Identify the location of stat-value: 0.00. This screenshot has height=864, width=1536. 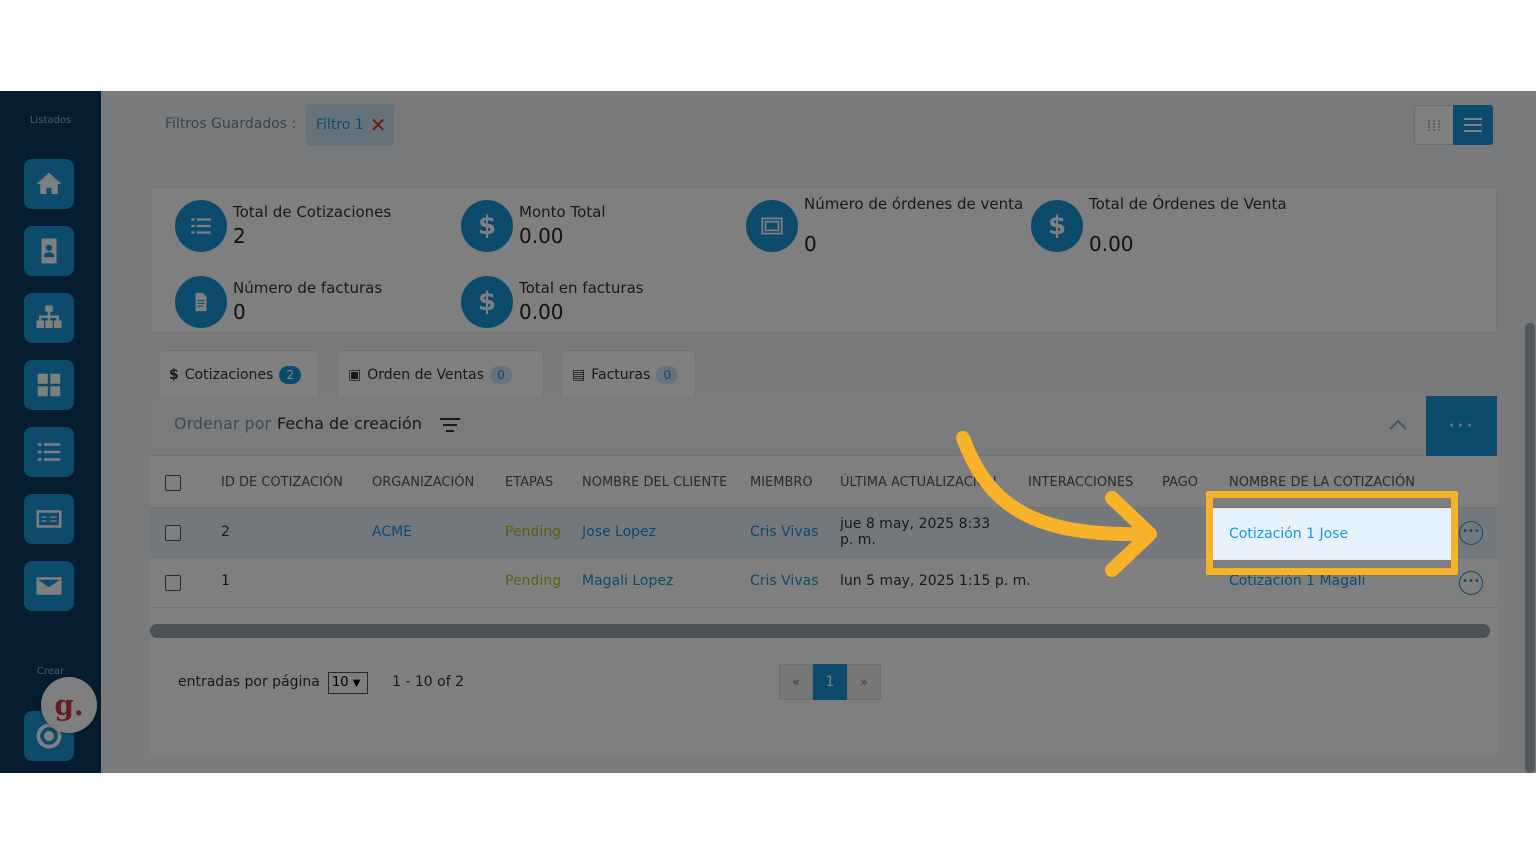
(541, 312).